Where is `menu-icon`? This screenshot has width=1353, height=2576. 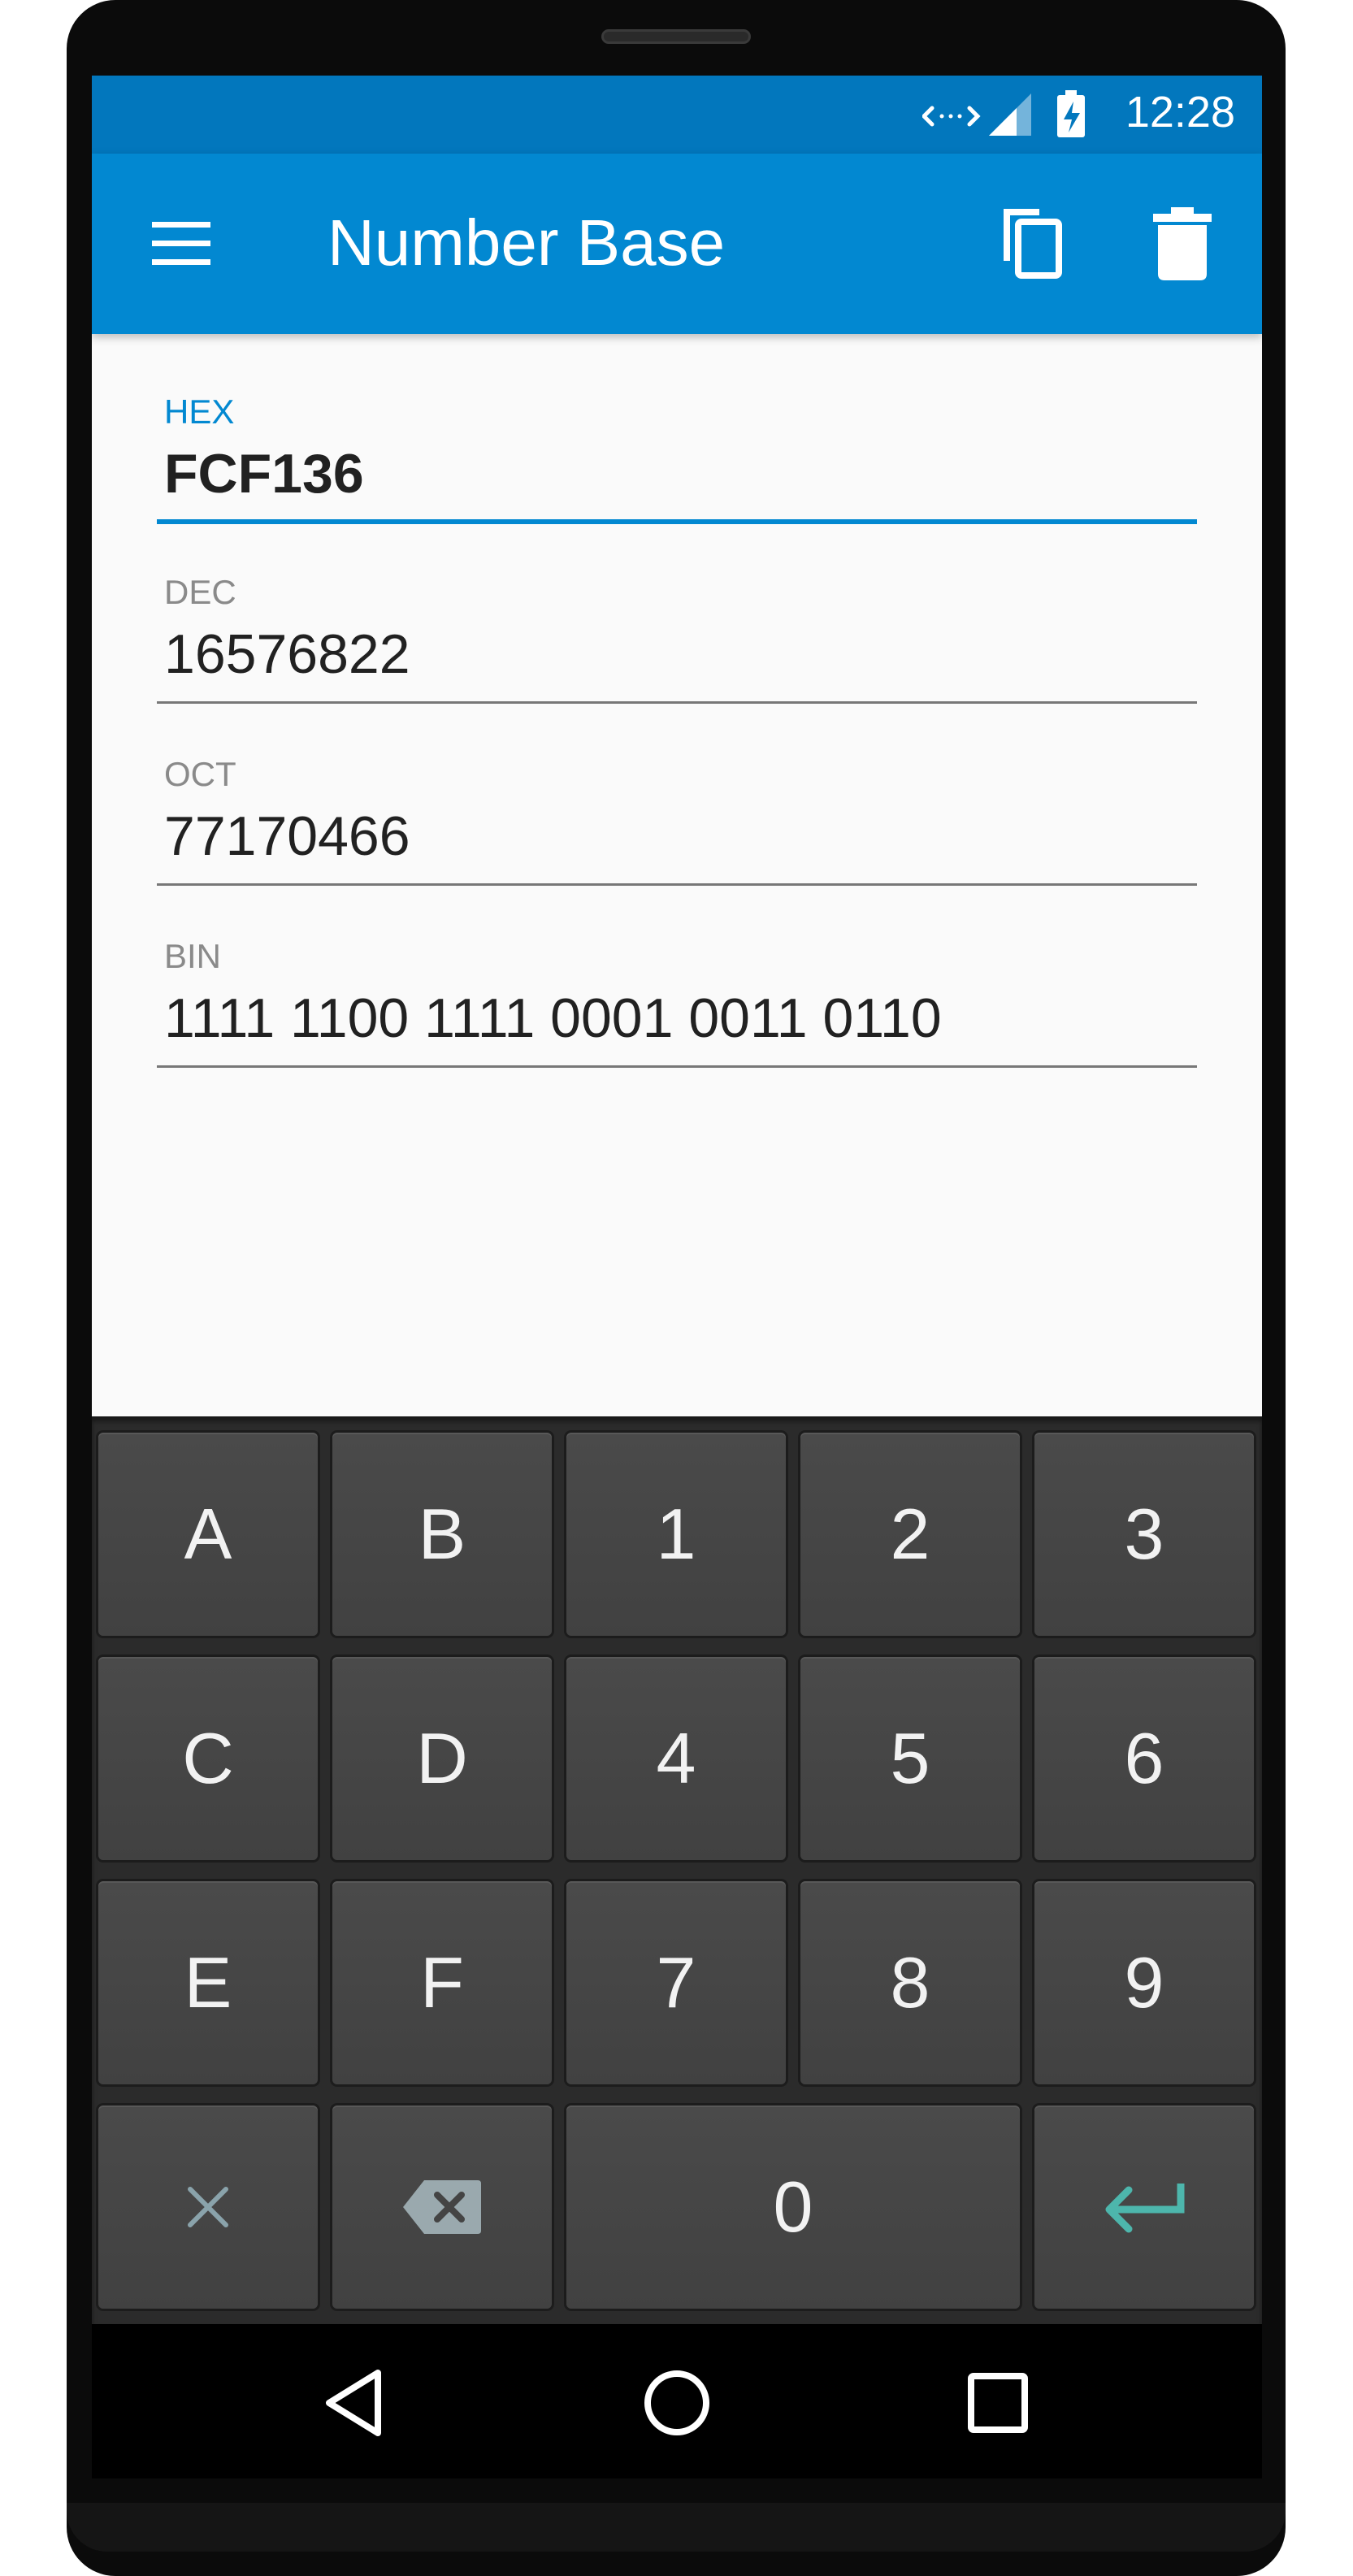 menu-icon is located at coordinates (182, 243).